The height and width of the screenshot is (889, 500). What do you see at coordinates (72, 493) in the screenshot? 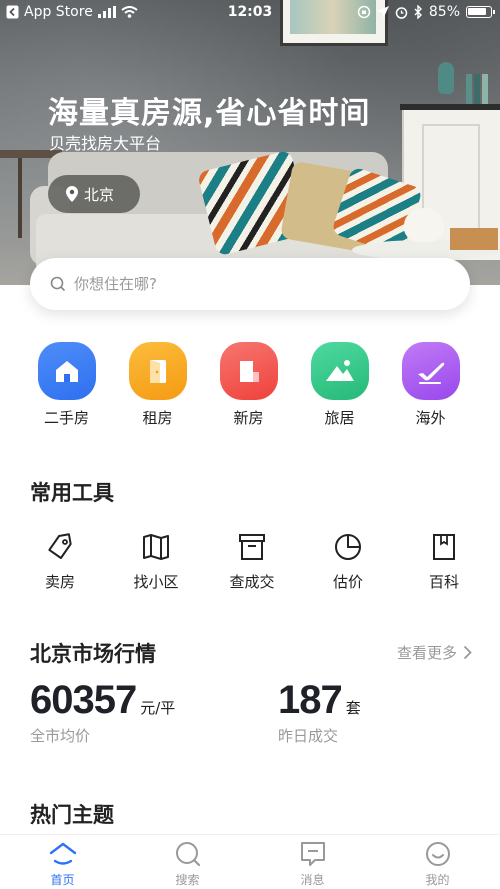
I see `tools-section-title: 常用工具` at bounding box center [72, 493].